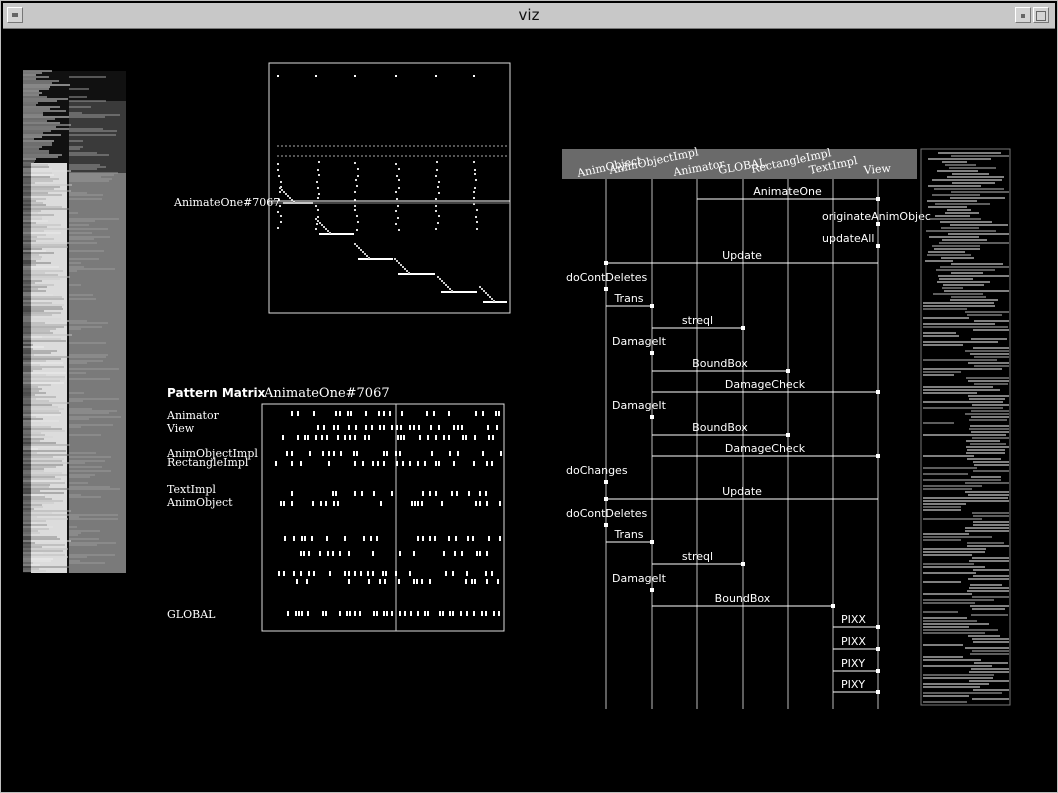  What do you see at coordinates (199, 502) in the screenshot?
I see `row-label-animobject: AnimObject` at bounding box center [199, 502].